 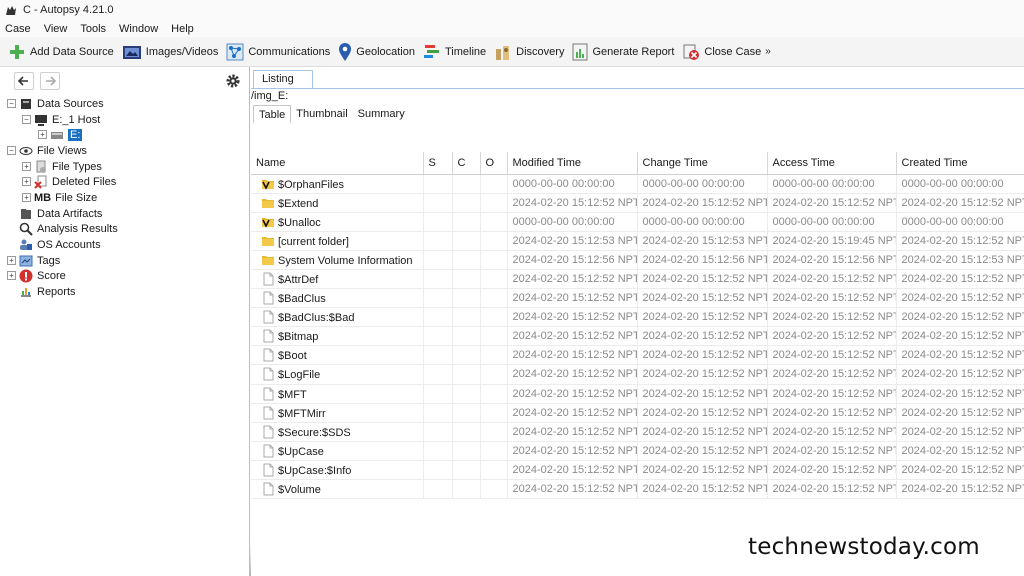 What do you see at coordinates (960, 163) in the screenshot?
I see `column-header-created-time: Created Time` at bounding box center [960, 163].